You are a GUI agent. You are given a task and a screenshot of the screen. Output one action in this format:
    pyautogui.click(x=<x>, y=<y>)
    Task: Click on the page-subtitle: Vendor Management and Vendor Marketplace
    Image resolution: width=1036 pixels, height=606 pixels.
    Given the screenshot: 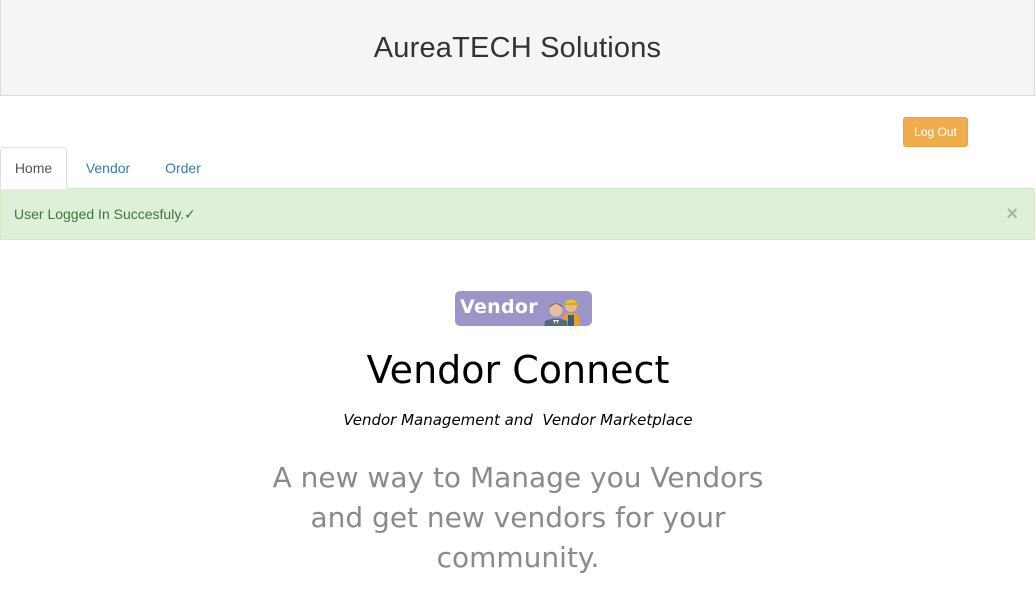 What is the action you would take?
    pyautogui.click(x=518, y=420)
    